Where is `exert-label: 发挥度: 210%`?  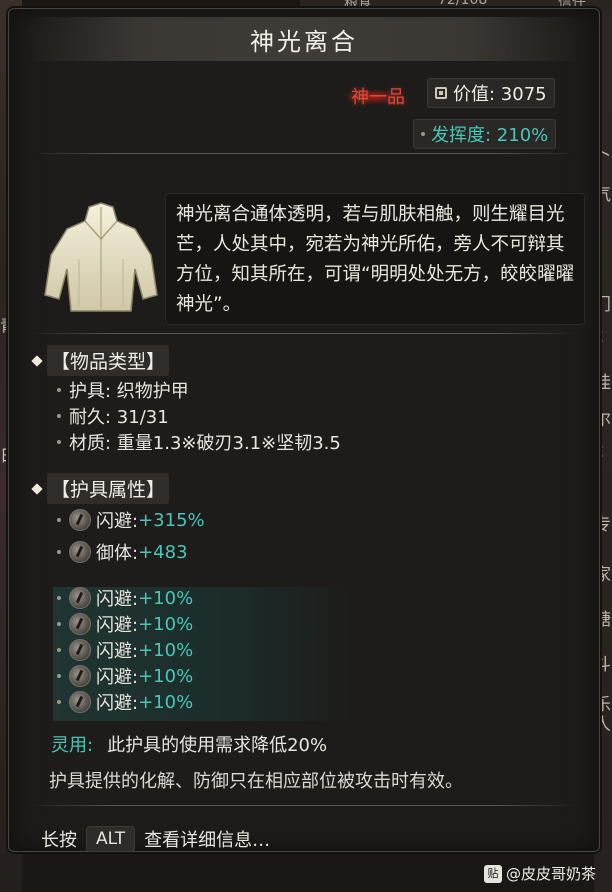 exert-label: 发挥度: 210% is located at coordinates (490, 135).